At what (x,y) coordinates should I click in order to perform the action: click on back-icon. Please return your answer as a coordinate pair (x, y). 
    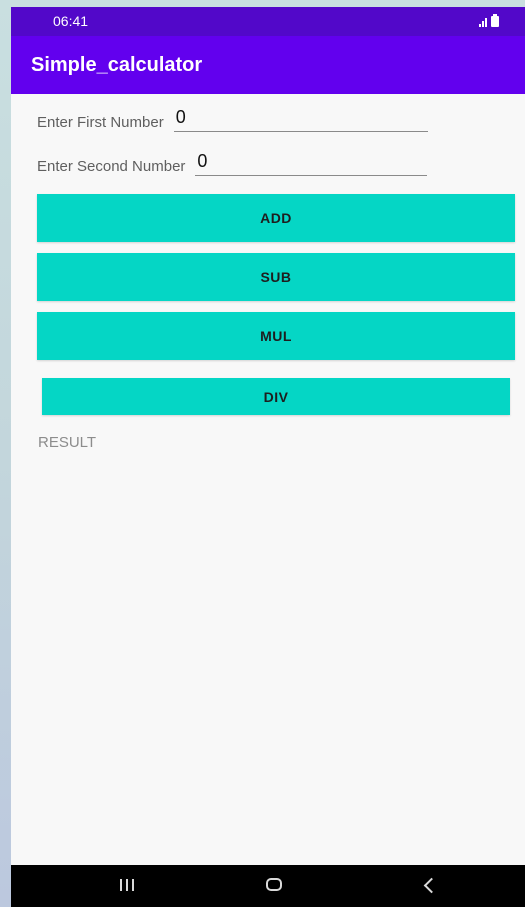
    Looking at the image, I should click on (431, 885).